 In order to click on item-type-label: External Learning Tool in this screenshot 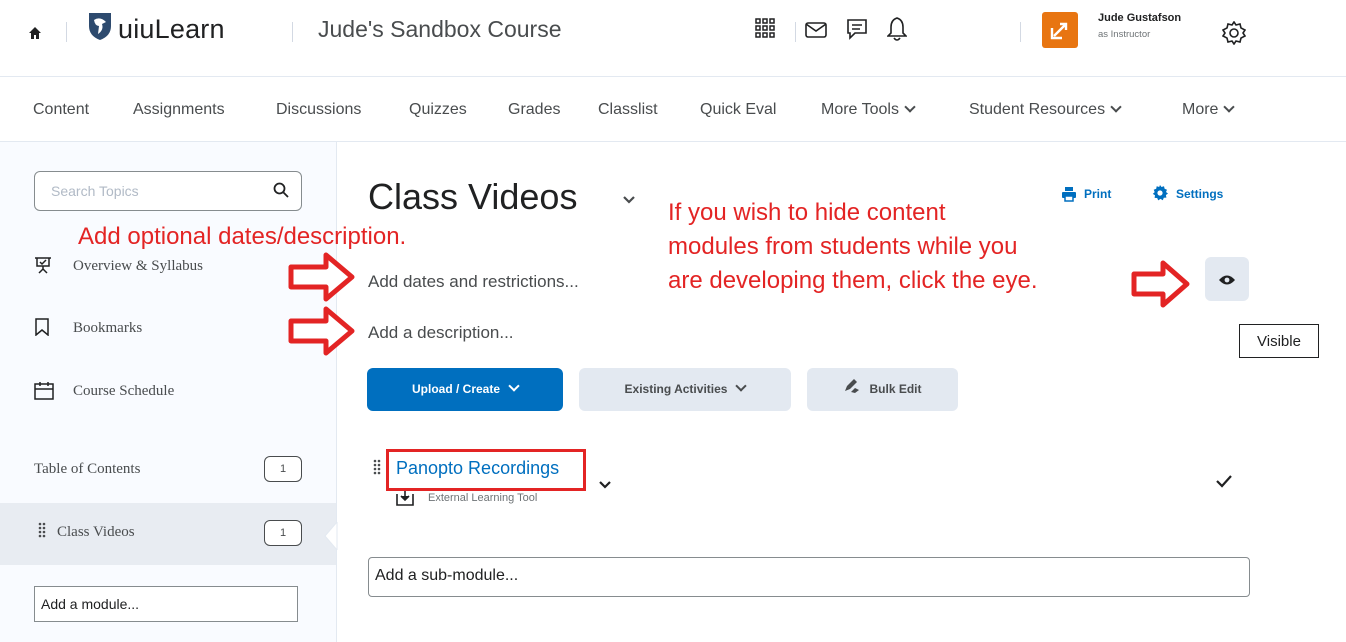, I will do `click(483, 498)`.